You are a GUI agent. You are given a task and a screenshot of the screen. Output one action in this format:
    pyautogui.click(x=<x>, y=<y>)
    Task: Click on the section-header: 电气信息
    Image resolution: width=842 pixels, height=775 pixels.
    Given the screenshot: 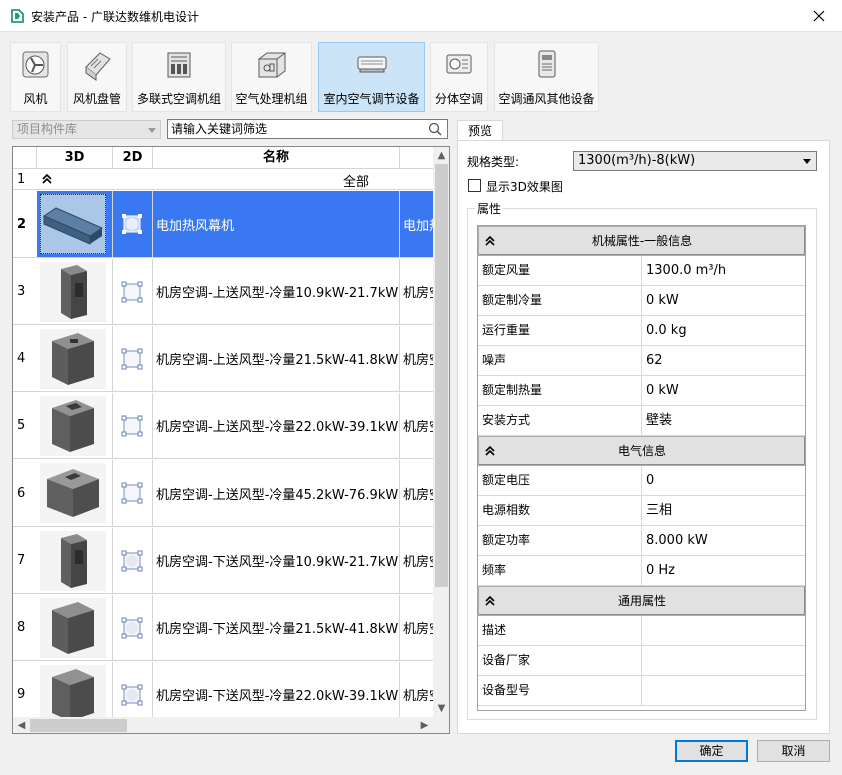 What is the action you would take?
    pyautogui.click(x=641, y=451)
    